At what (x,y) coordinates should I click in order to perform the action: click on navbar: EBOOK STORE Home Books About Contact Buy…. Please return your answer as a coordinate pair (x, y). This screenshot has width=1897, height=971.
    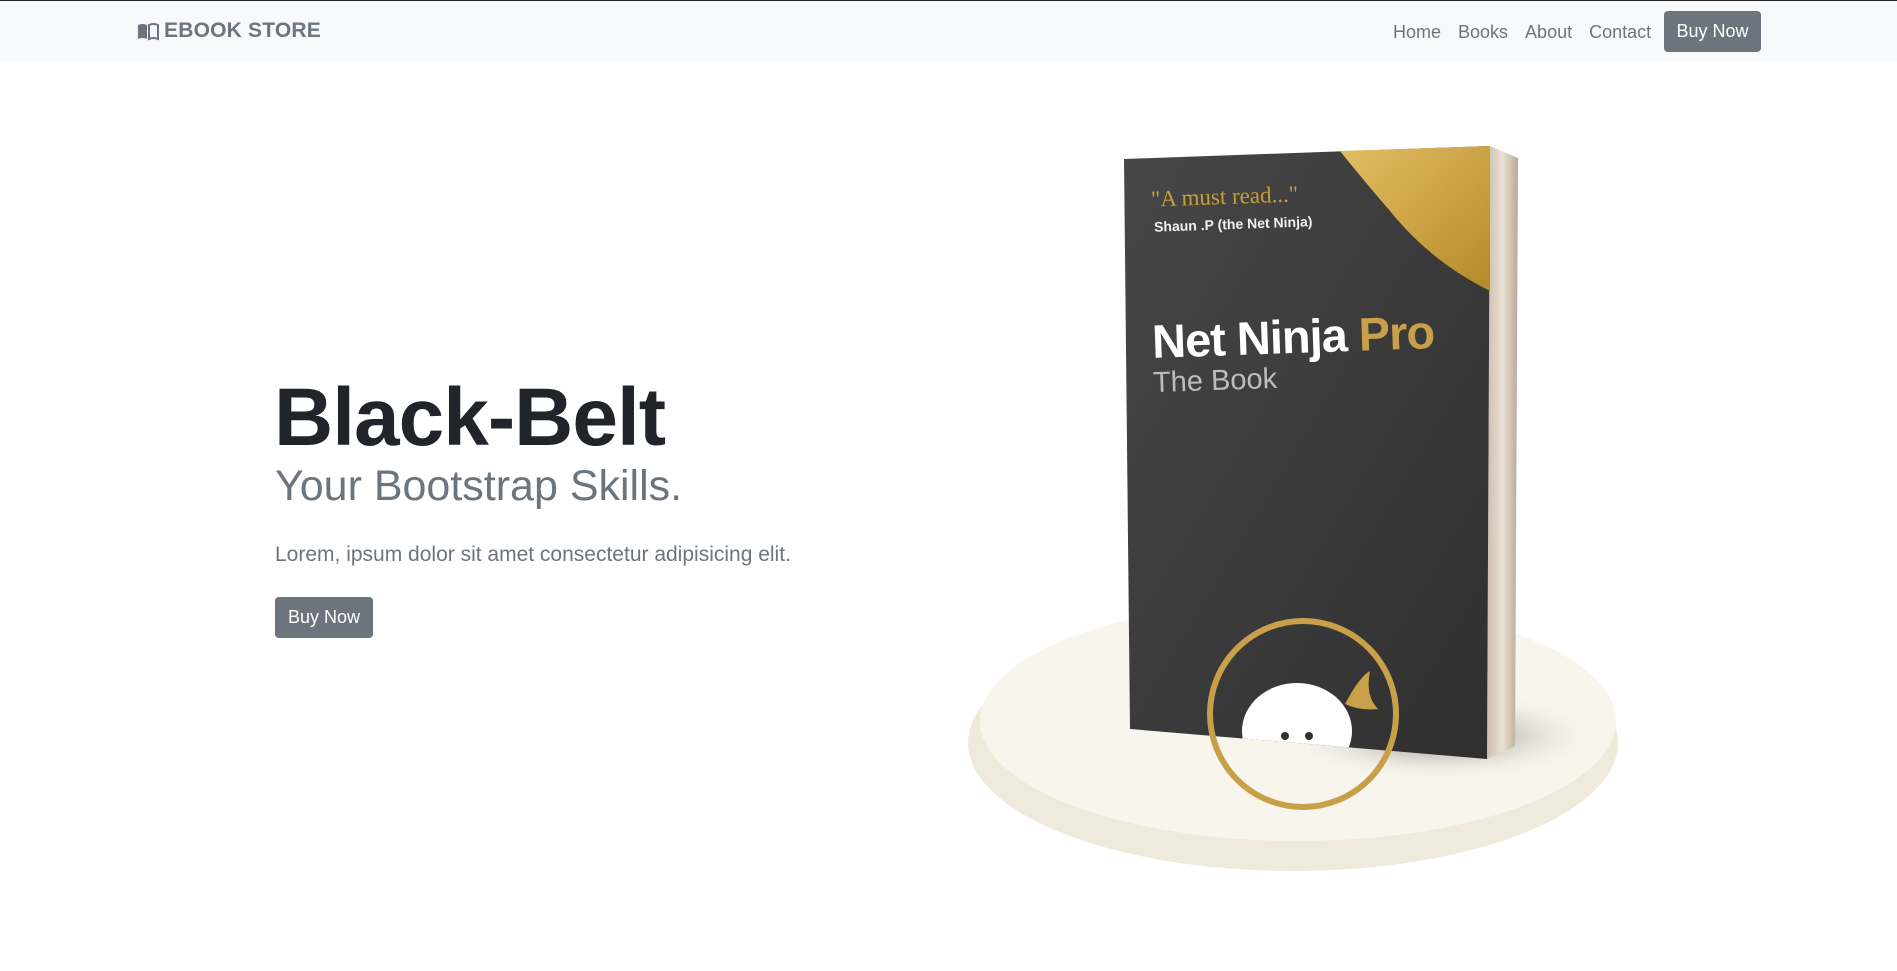
    Looking at the image, I should click on (948, 31).